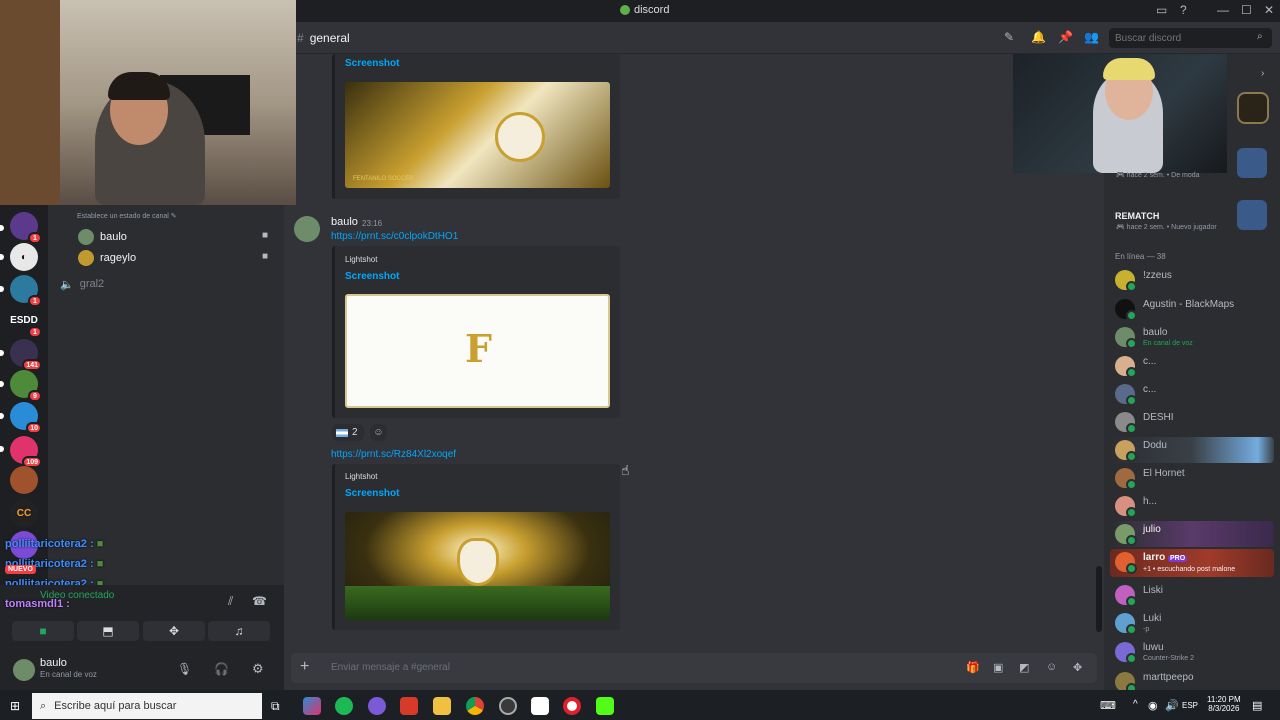 This screenshot has width=1280, height=720. What do you see at coordinates (92, 284) in the screenshot?
I see `channel-name: gral2` at bounding box center [92, 284].